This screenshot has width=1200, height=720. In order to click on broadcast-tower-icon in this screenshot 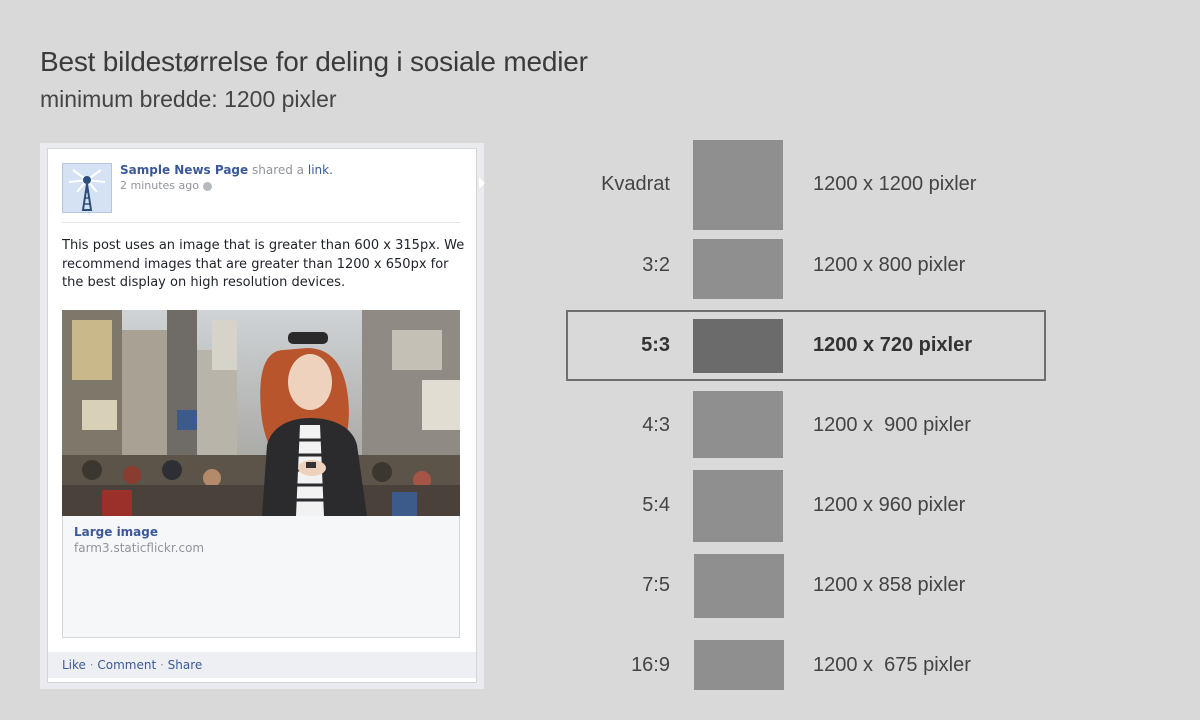, I will do `click(87, 188)`.